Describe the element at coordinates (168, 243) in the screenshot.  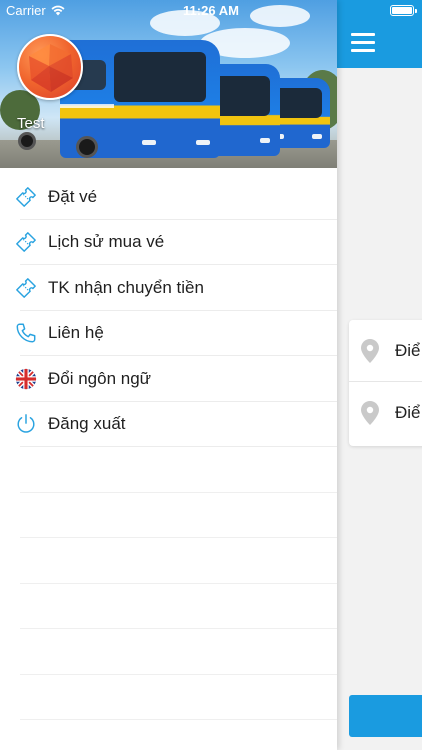
I see `menu-item-purchase-history: Lịch sử mua vé` at that location.